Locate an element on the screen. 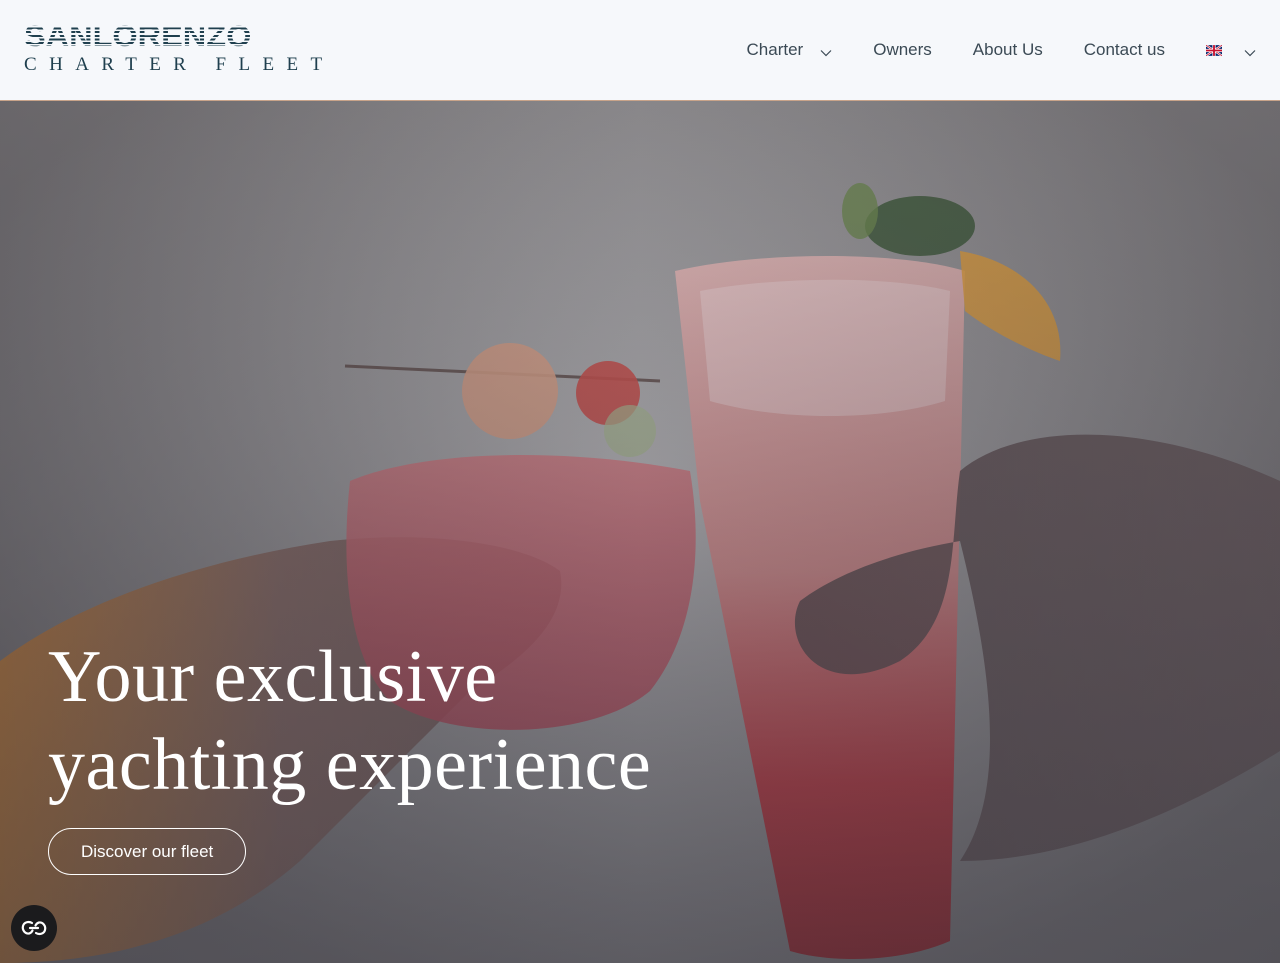 The image size is (1280, 963). nav-item-label: About Us is located at coordinates (1007, 49).